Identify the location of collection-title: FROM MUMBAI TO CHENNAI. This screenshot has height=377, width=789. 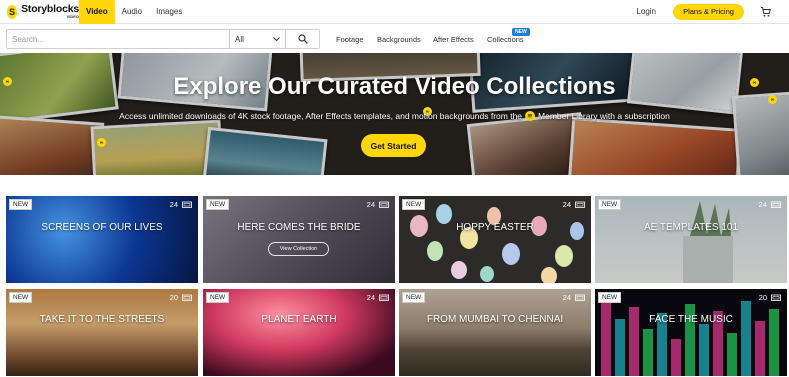
(495, 319).